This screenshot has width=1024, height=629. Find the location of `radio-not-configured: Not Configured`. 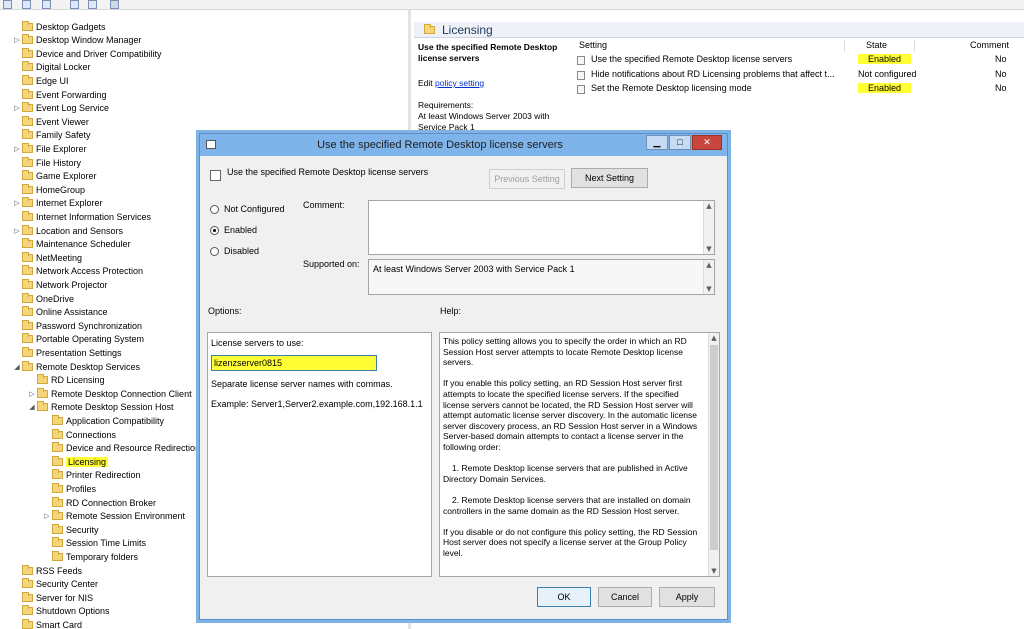

radio-not-configured: Not Configured is located at coordinates (247, 209).